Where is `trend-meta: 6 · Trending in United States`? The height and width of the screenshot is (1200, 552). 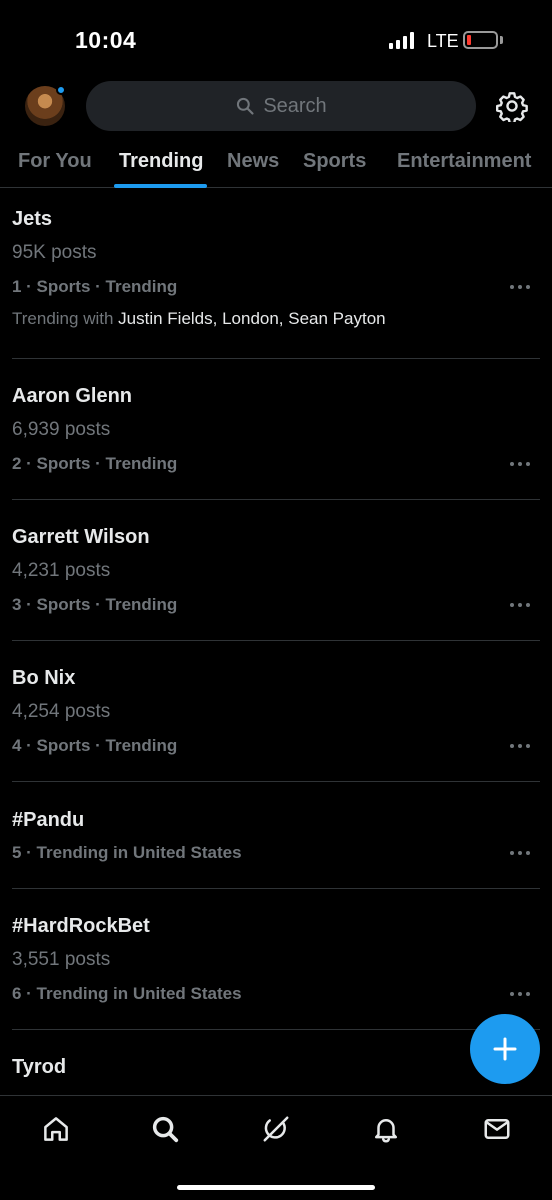 trend-meta: 6 · Trending in United States is located at coordinates (127, 993).